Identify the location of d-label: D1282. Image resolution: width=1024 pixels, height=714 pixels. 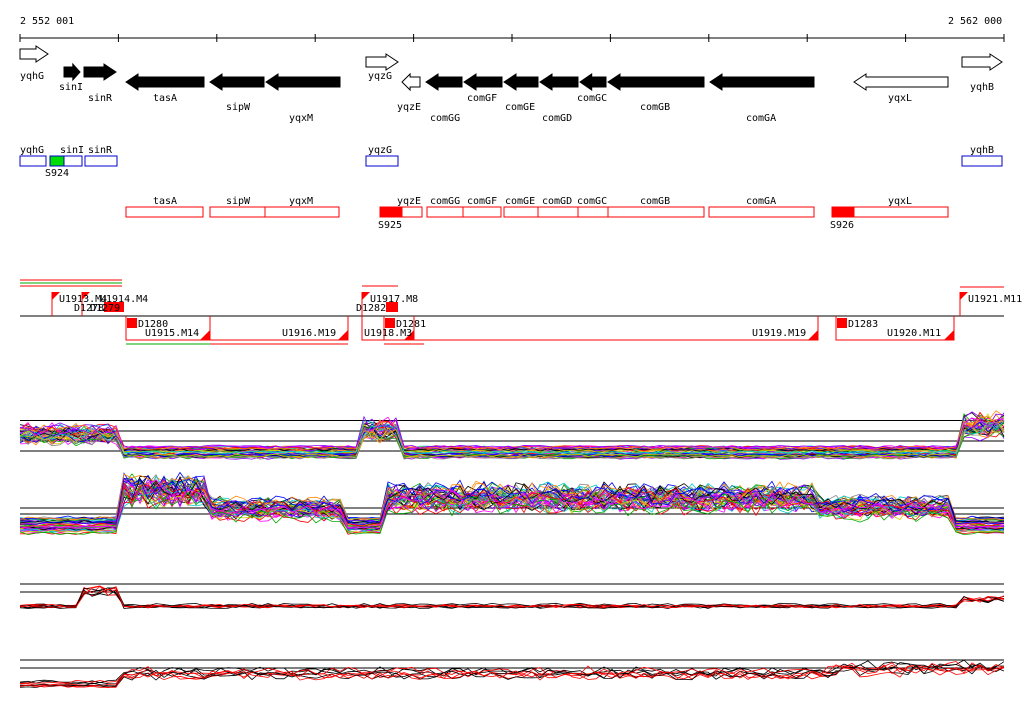
(371, 308).